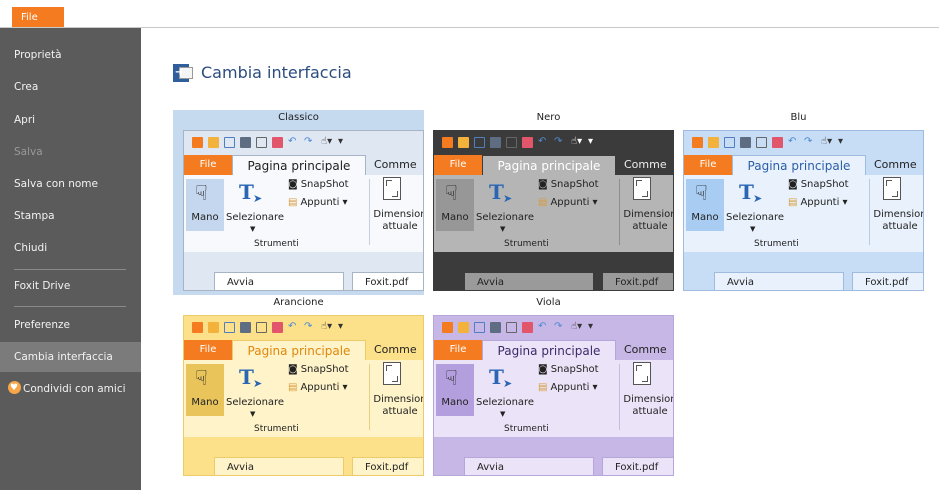  I want to click on sidebar-item-foxit-drive: Foxit Drive, so click(70, 286).